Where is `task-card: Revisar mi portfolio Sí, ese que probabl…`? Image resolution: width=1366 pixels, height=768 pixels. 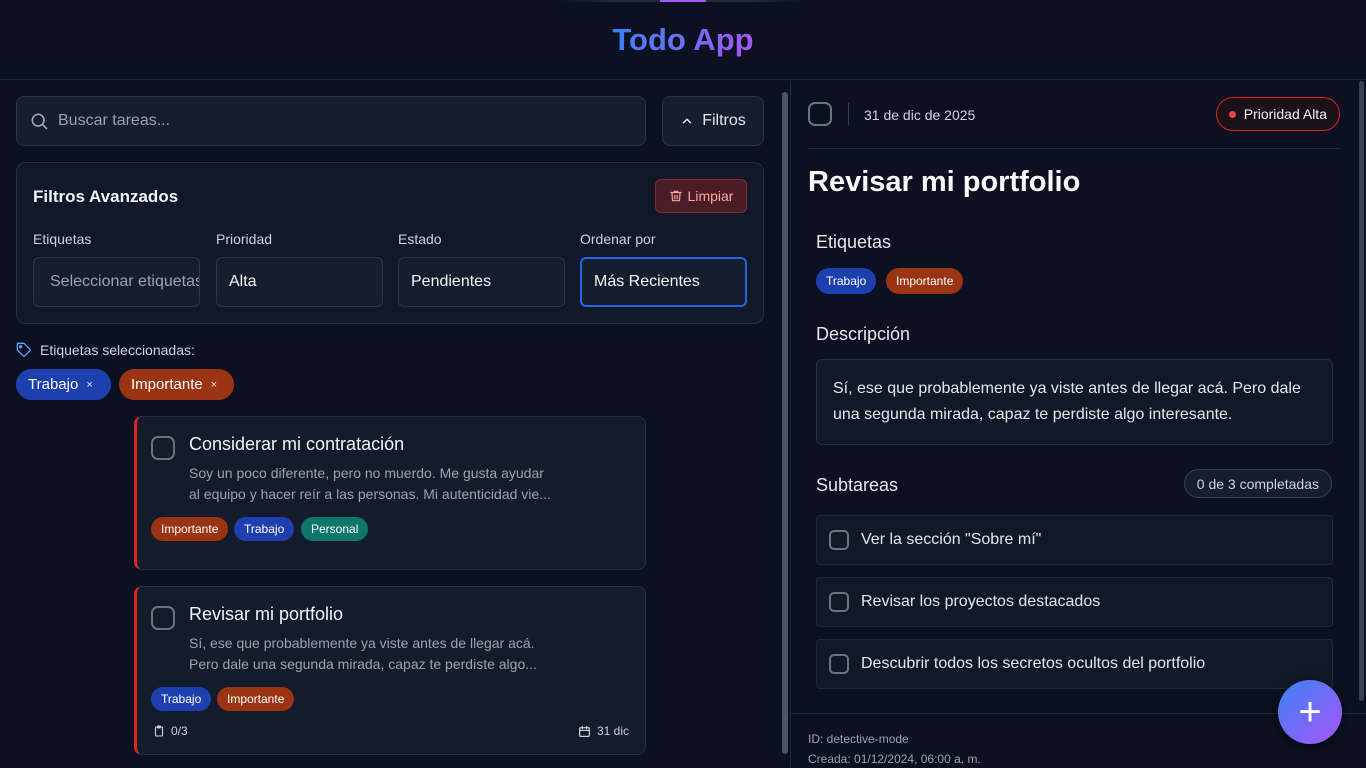 task-card: Revisar mi portfolio Sí, ese que probabl… is located at coordinates (390, 670).